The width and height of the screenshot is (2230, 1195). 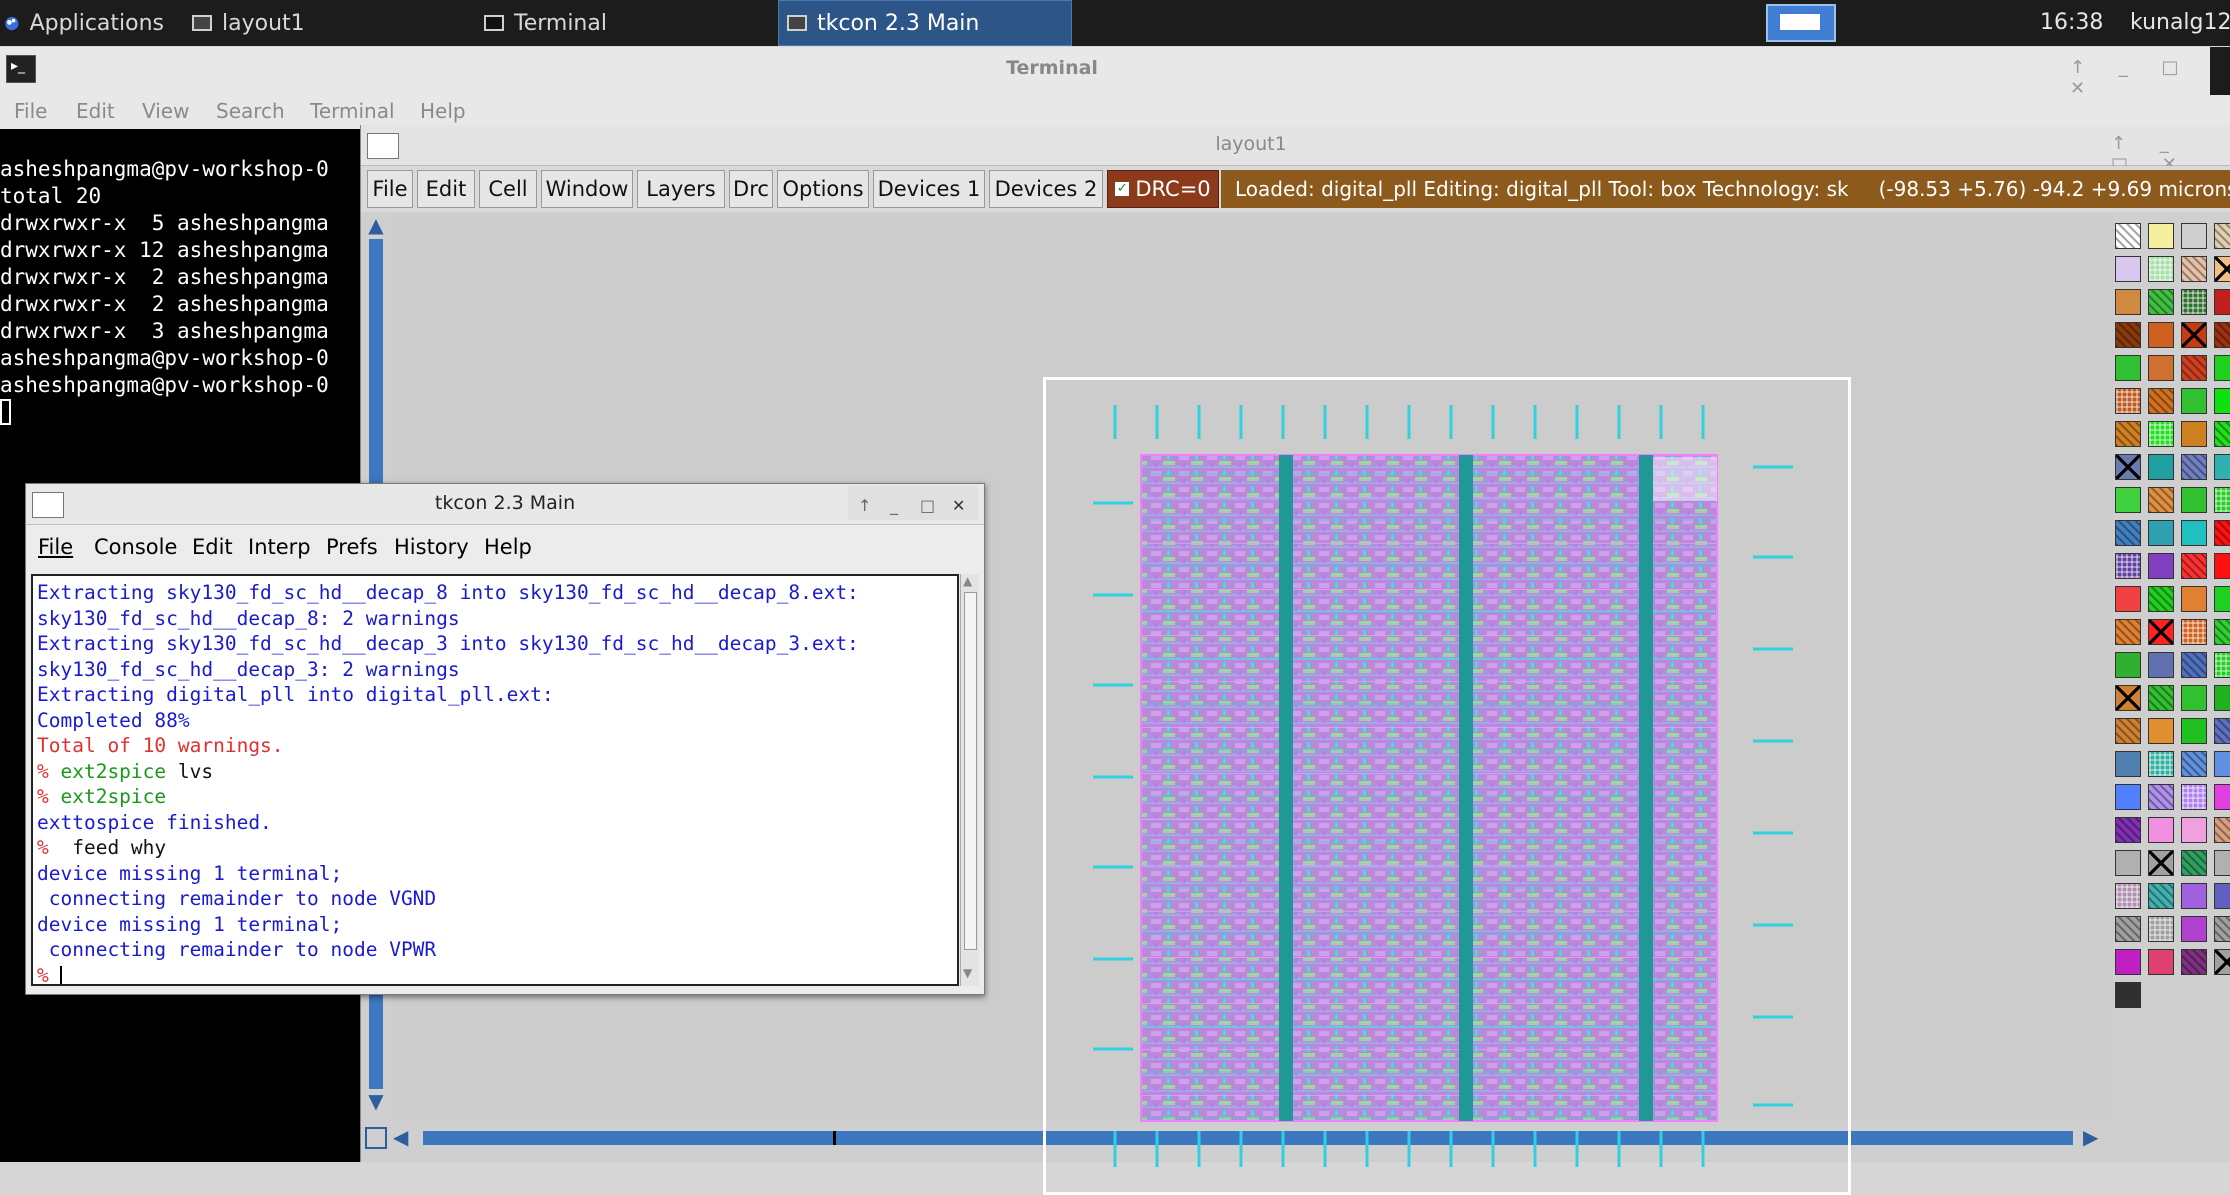 What do you see at coordinates (135, 547) in the screenshot?
I see `tkcon-menu-console: Console` at bounding box center [135, 547].